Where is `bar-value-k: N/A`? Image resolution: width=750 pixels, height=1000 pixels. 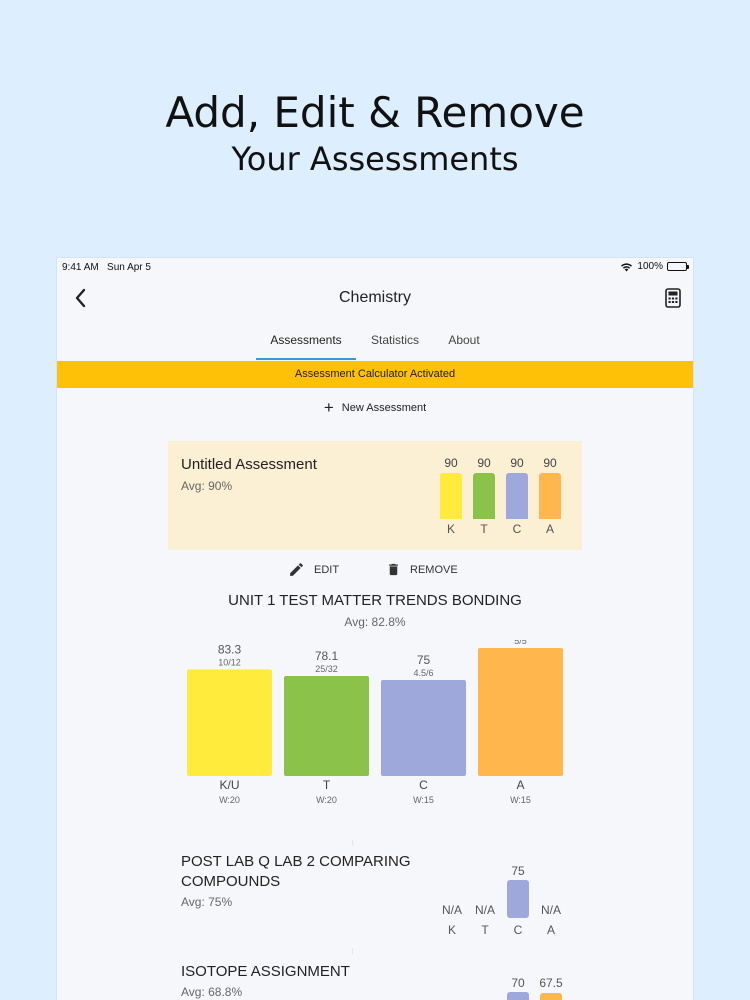 bar-value-k: N/A is located at coordinates (452, 910).